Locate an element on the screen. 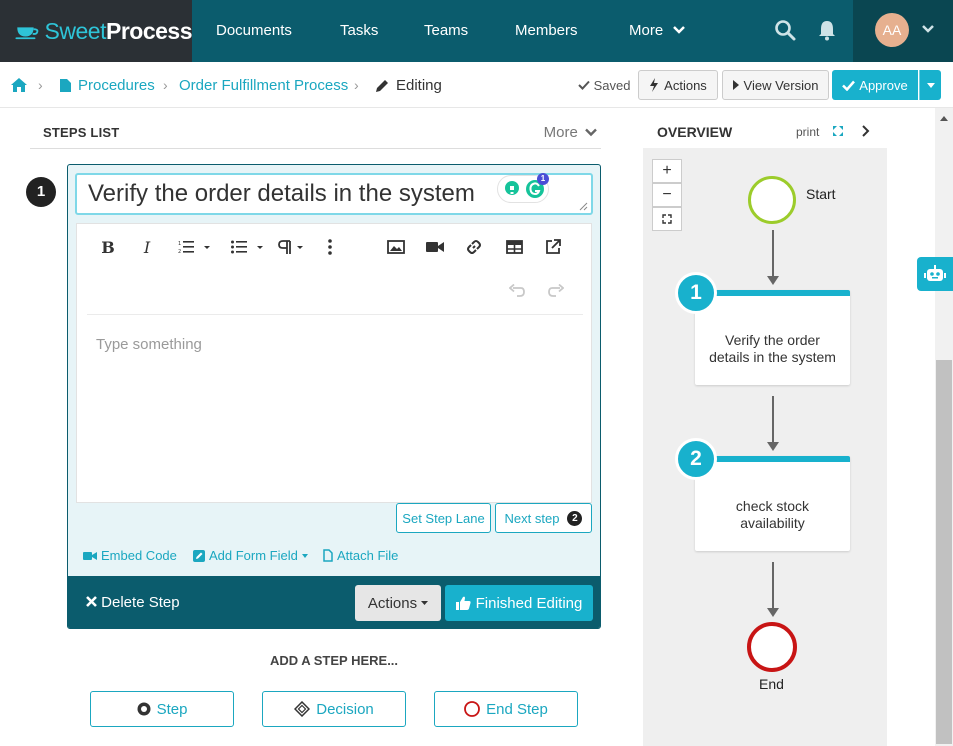 The image size is (953, 746). add-form-field-label: Add Form Field is located at coordinates (253, 555).